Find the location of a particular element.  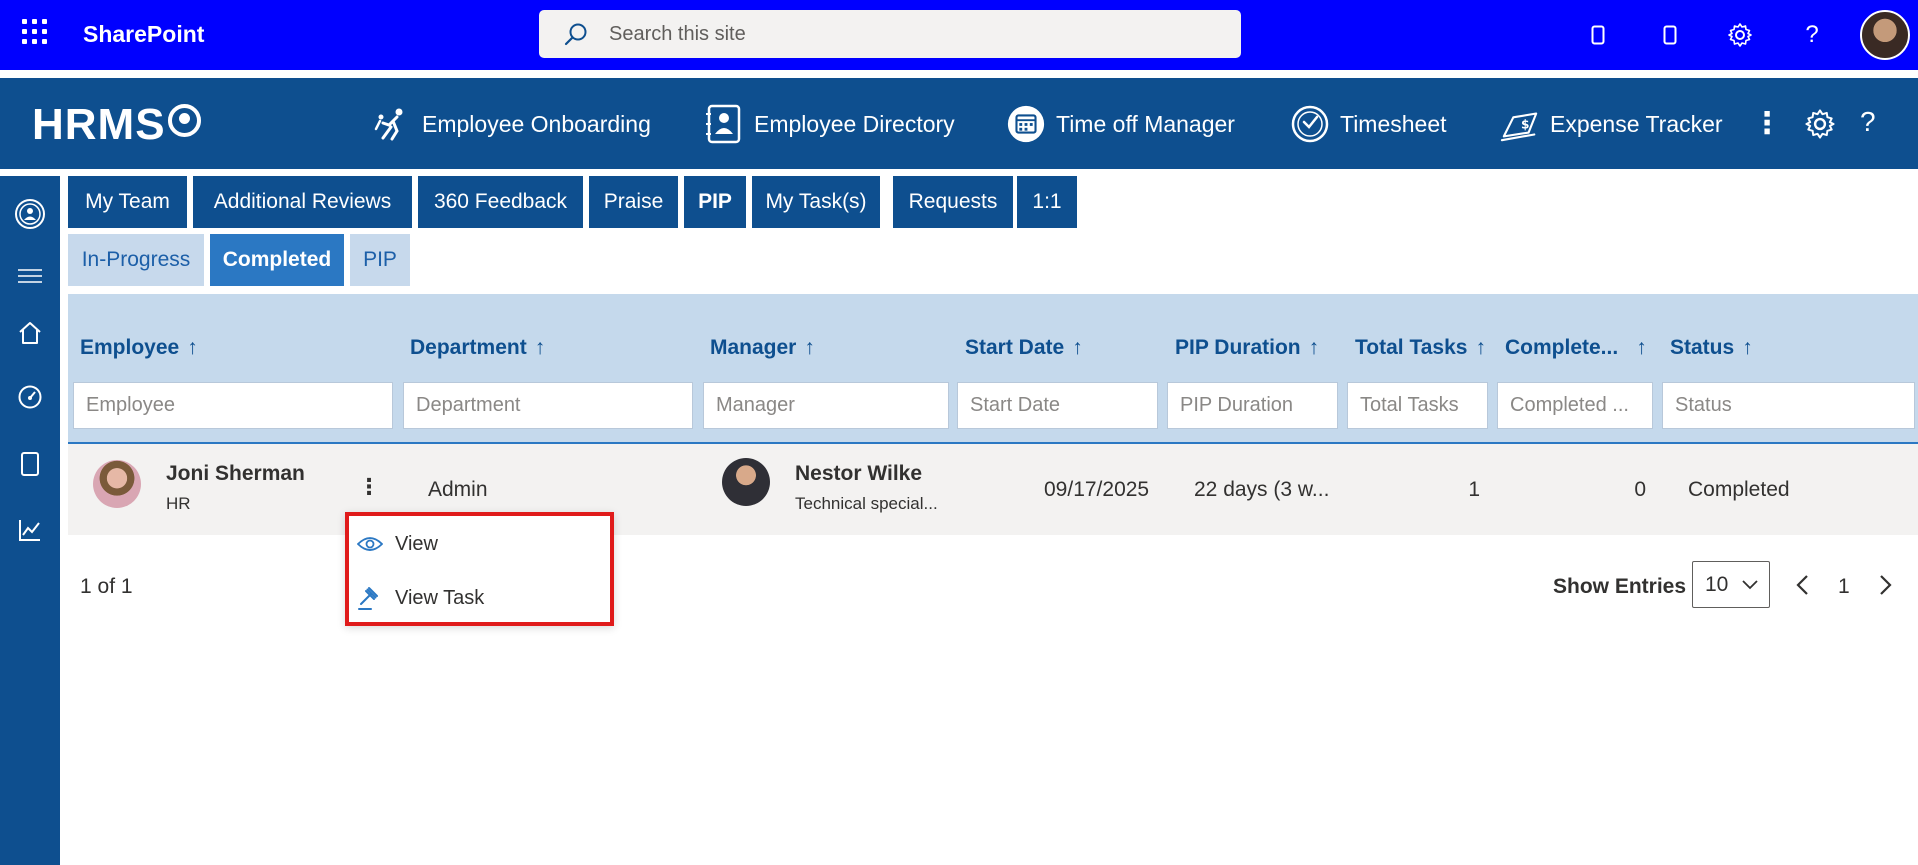

nav-employee-onboarding: Employee Onboarding is located at coordinates (511, 124).